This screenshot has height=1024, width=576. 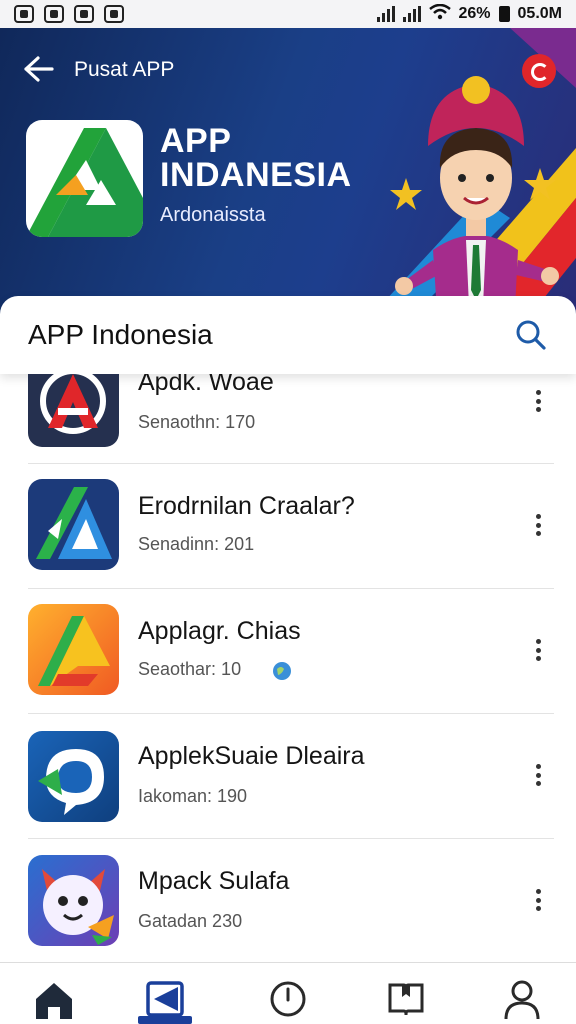 What do you see at coordinates (197, 422) in the screenshot?
I see `app-meta: Senaothn: 170` at bounding box center [197, 422].